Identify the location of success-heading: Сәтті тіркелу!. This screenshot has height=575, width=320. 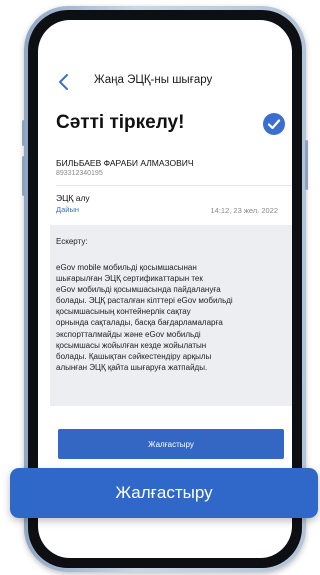
(120, 122).